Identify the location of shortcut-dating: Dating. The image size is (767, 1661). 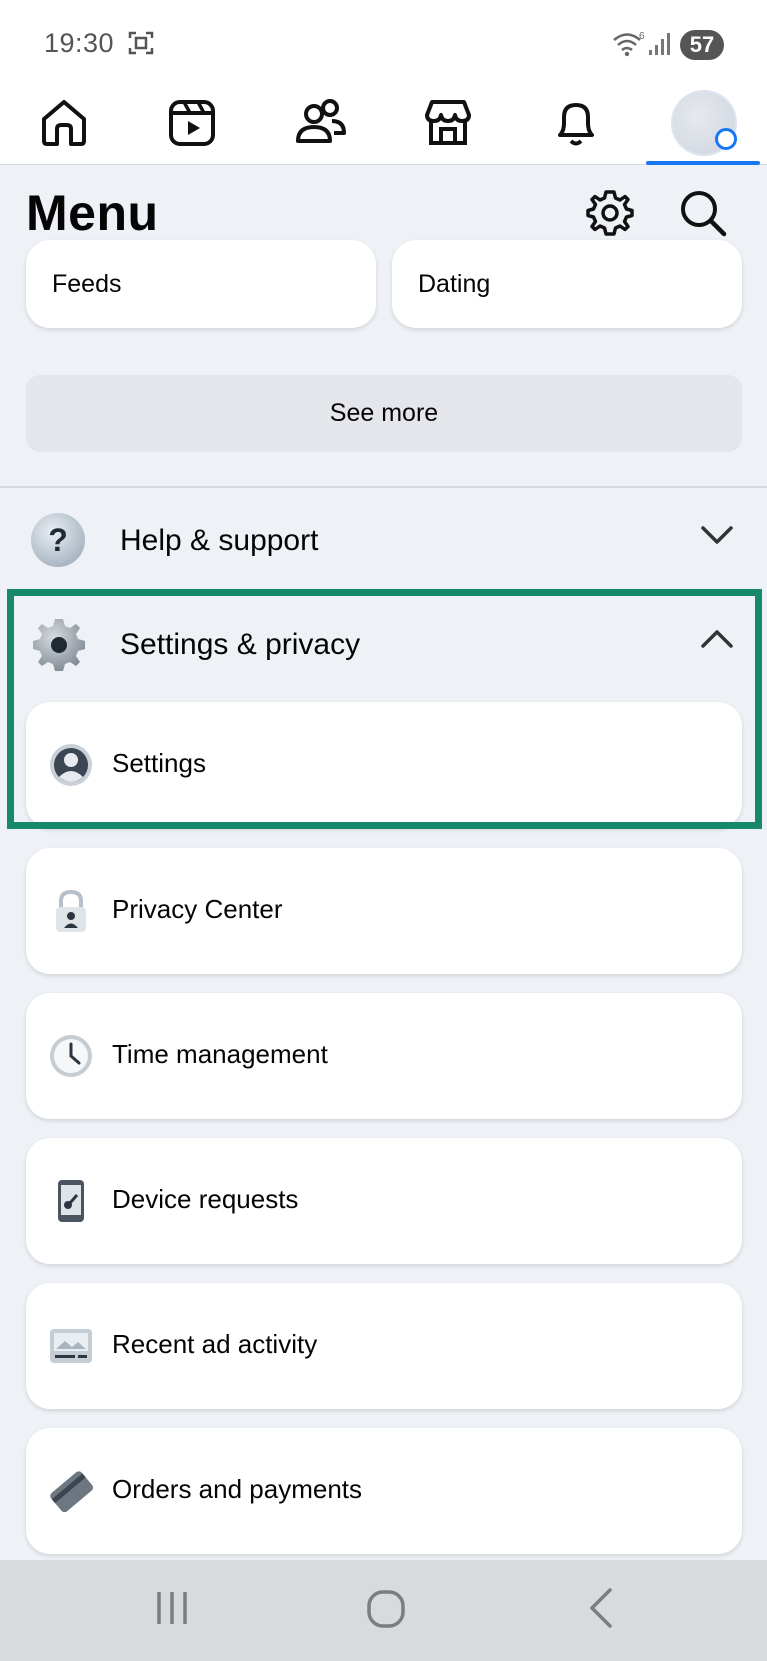
(567, 284).